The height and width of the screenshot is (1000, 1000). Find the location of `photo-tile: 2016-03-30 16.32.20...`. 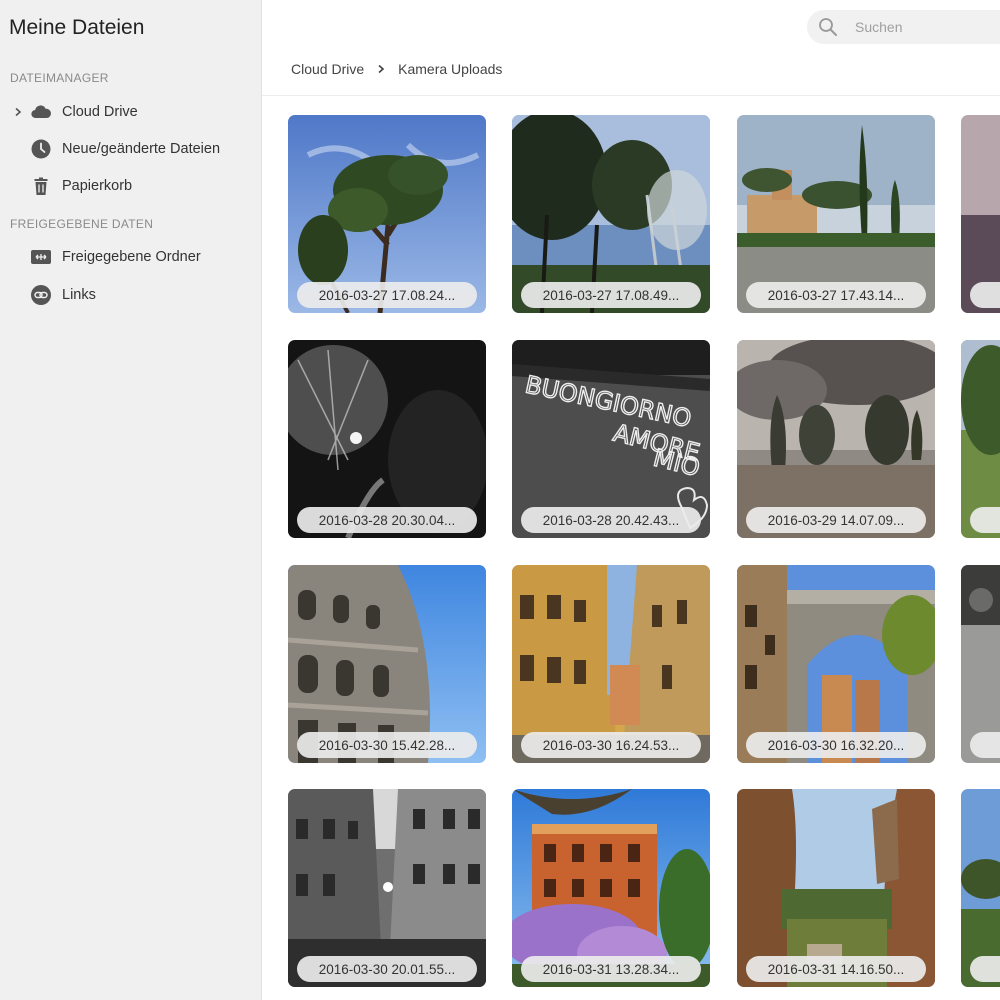

photo-tile: 2016-03-30 16.32.20... is located at coordinates (836, 664).